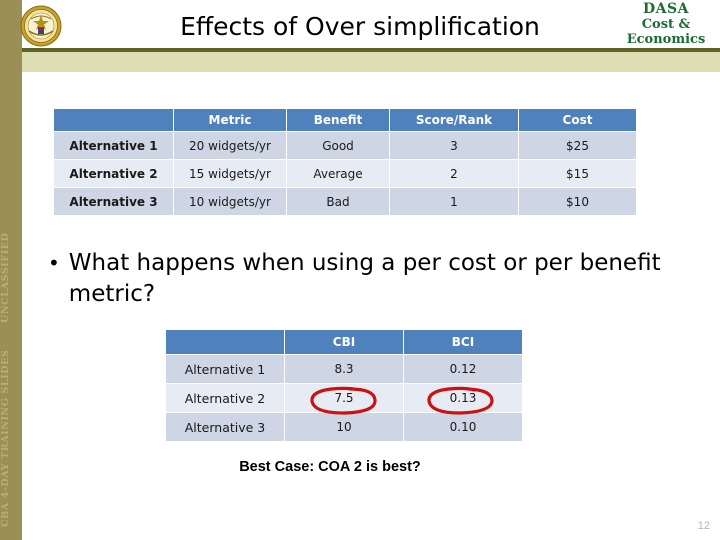 The height and width of the screenshot is (540, 720). What do you see at coordinates (371, 62) in the screenshot?
I see `header-accent-band` at bounding box center [371, 62].